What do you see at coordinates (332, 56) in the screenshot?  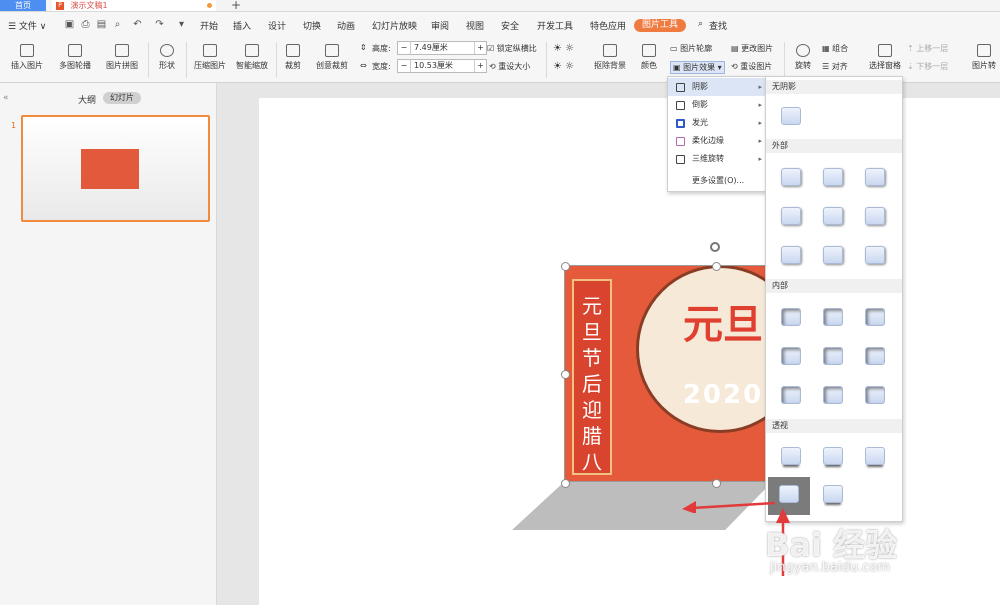 I see `creative-crop-button: 创意裁剪` at bounding box center [332, 56].